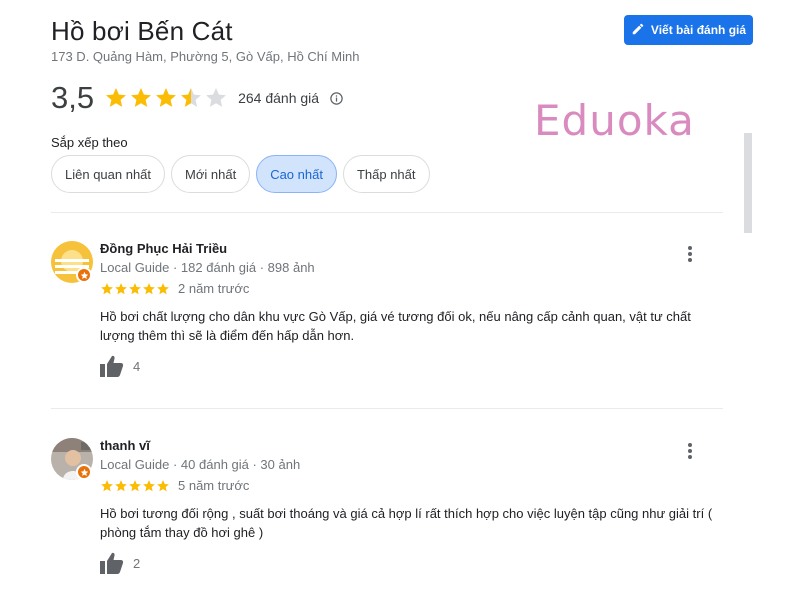  I want to click on watermark-logo: Eduoka, so click(614, 120).